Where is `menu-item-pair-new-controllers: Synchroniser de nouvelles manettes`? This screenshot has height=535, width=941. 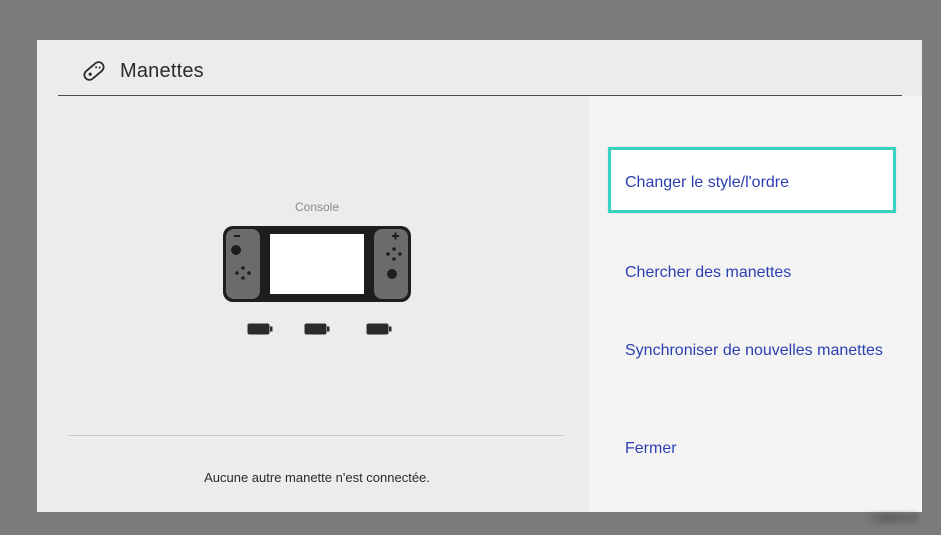
menu-item-pair-new-controllers: Synchroniser de nouvelles manettes is located at coordinates (747, 351).